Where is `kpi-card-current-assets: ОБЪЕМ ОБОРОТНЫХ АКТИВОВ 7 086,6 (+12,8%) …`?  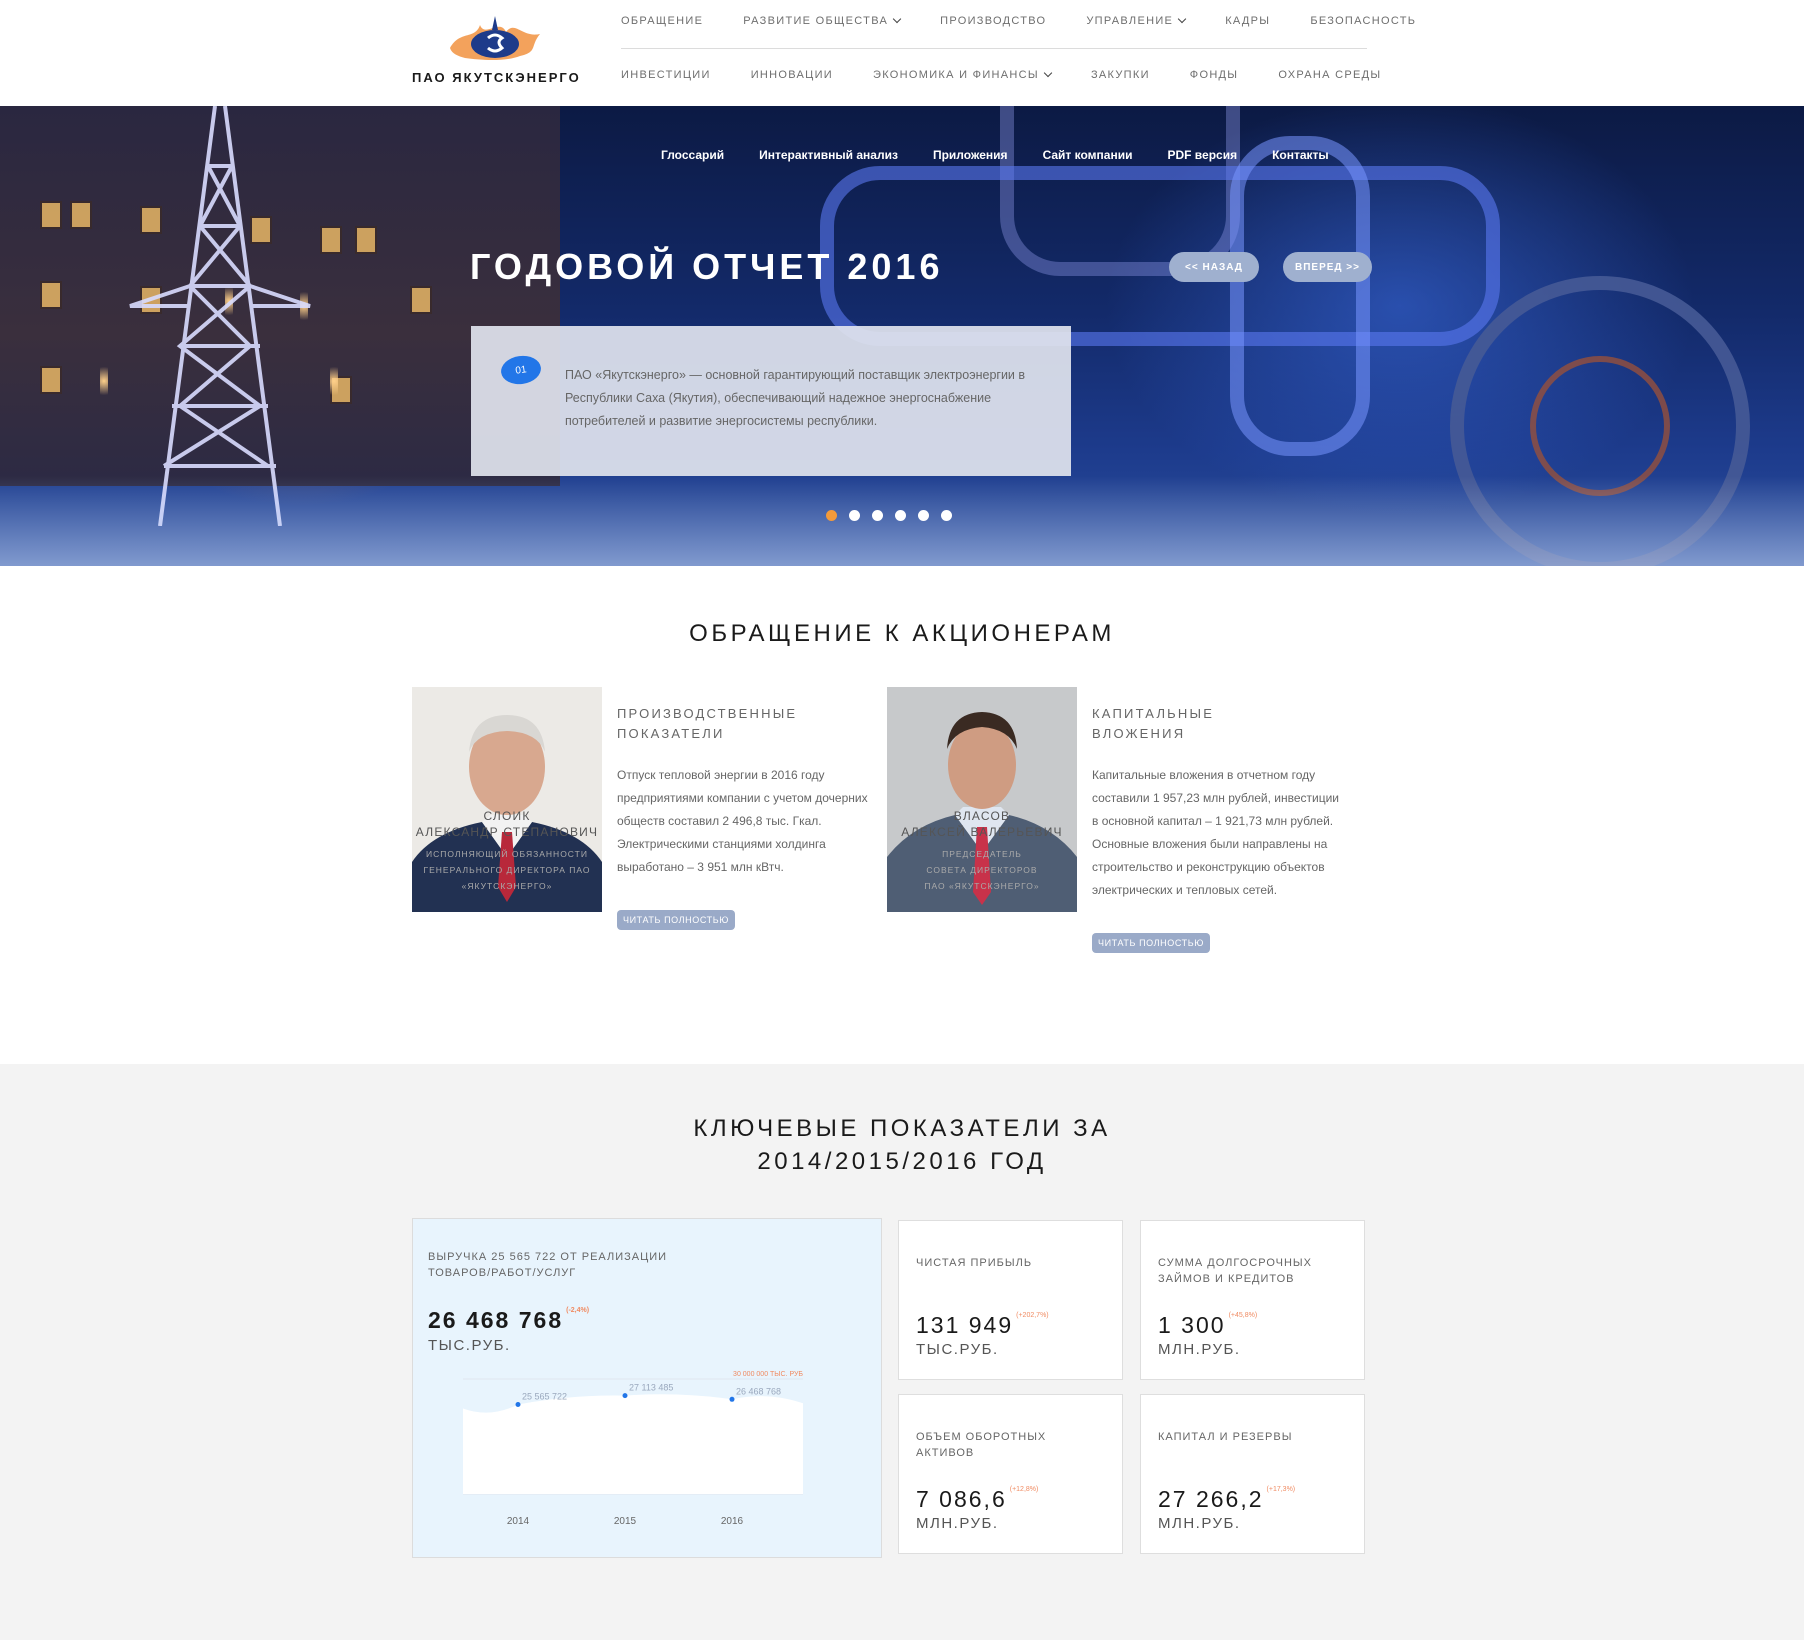
kpi-card-current-assets: ОБЪЕМ ОБОРОТНЫХ АКТИВОВ 7 086,6 (+12,8%) … is located at coordinates (1010, 1474).